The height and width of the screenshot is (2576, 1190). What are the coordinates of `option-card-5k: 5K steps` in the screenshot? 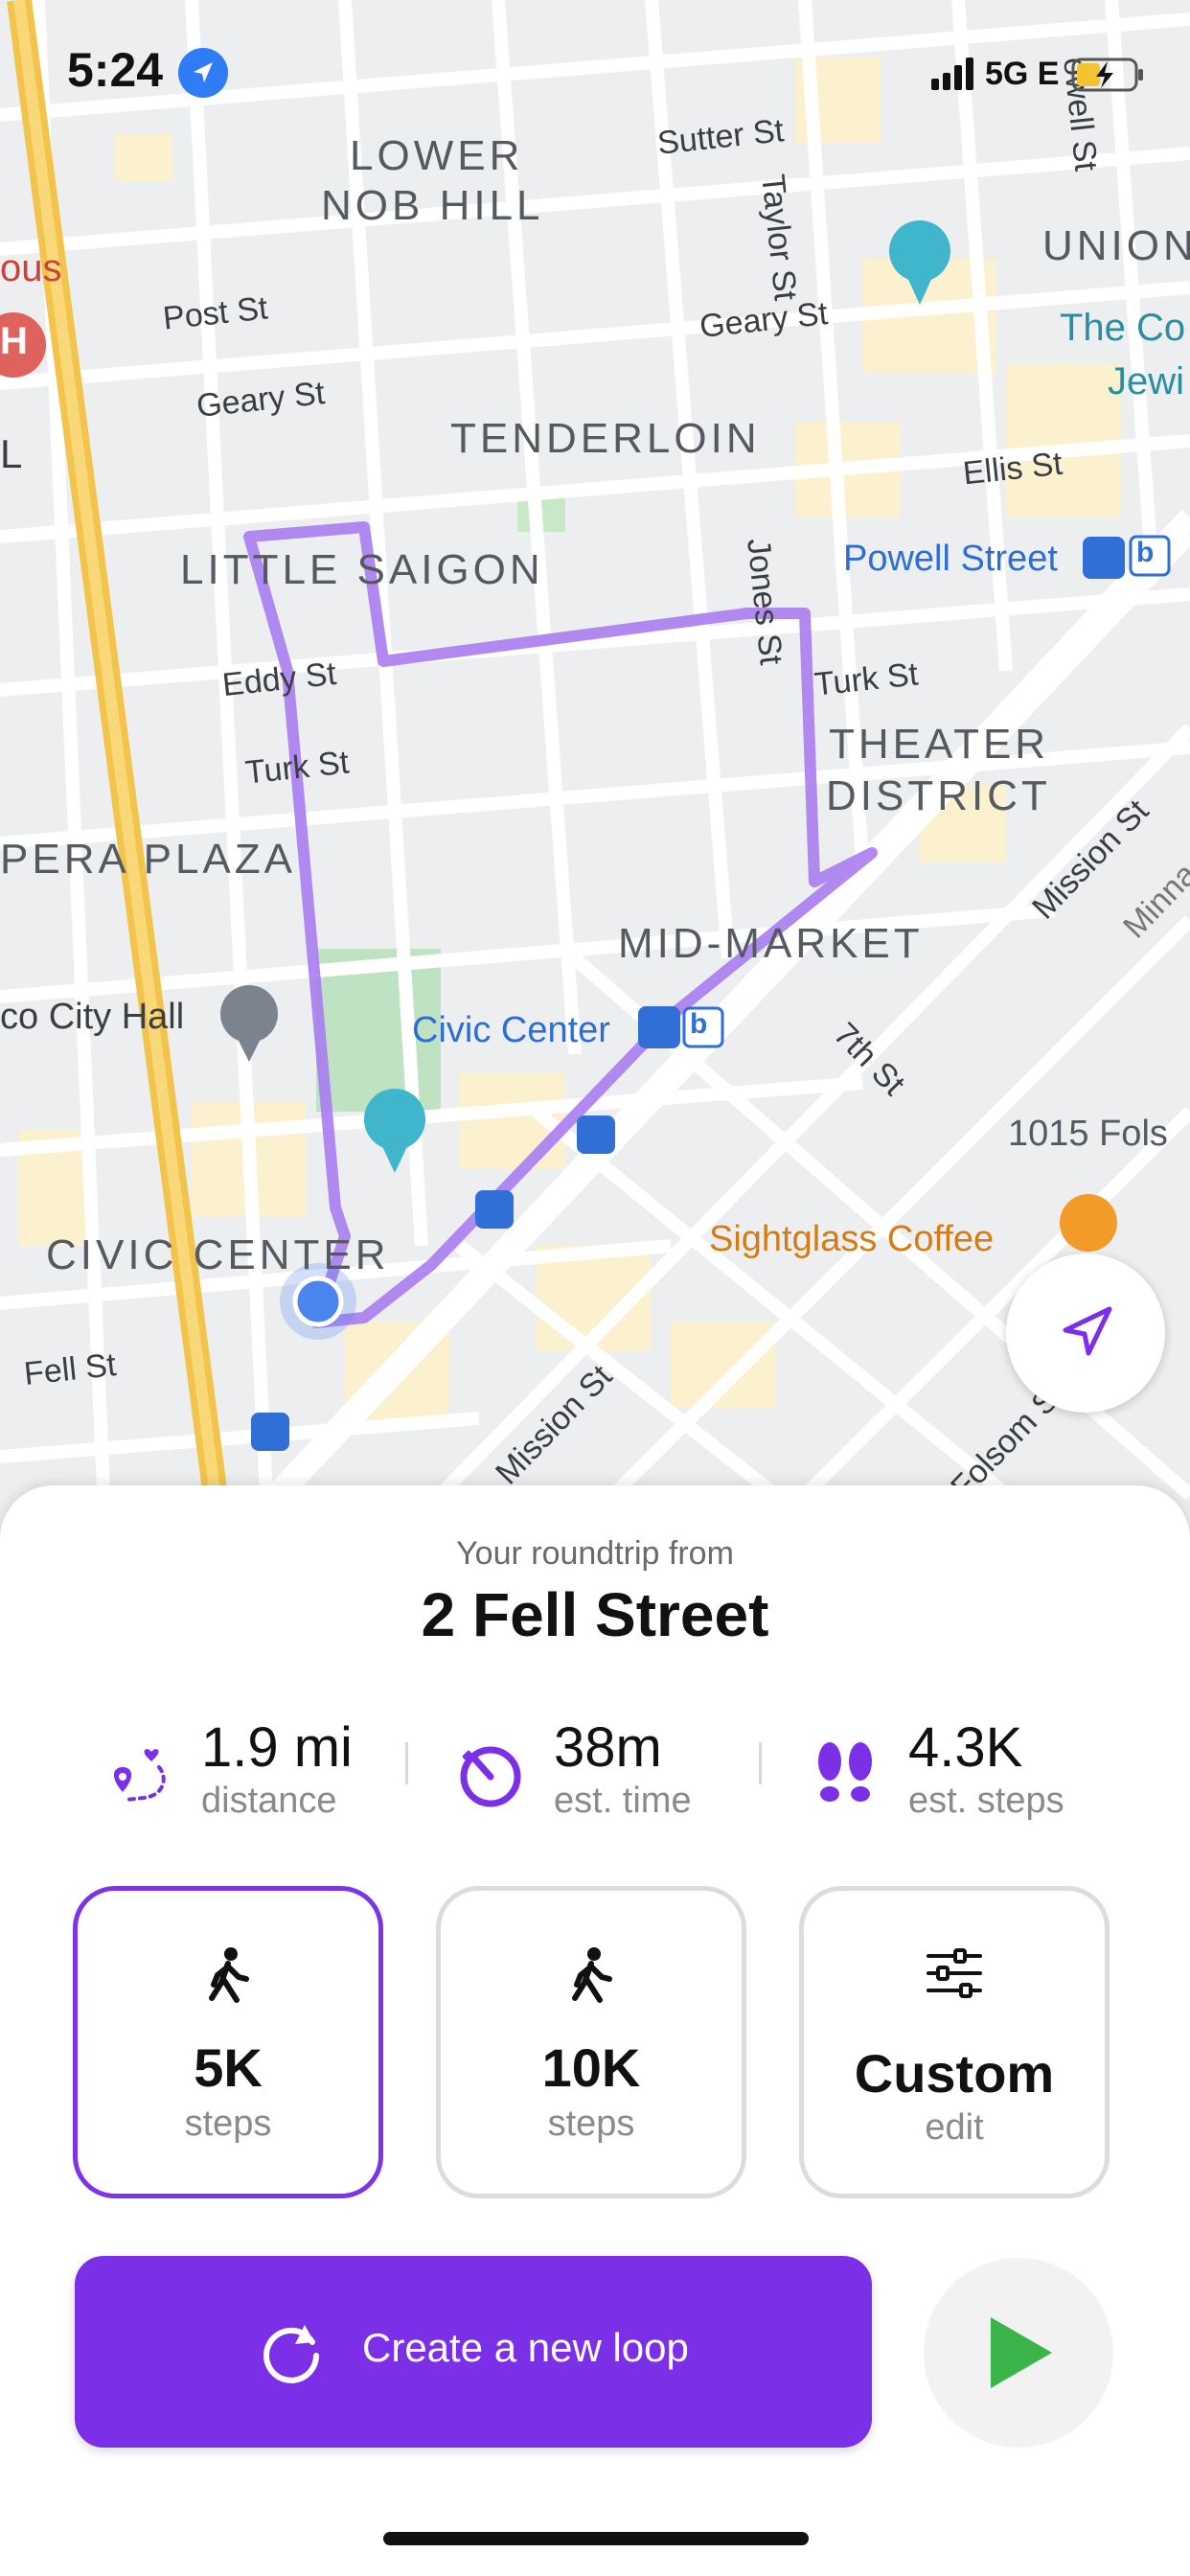 It's located at (228, 2042).